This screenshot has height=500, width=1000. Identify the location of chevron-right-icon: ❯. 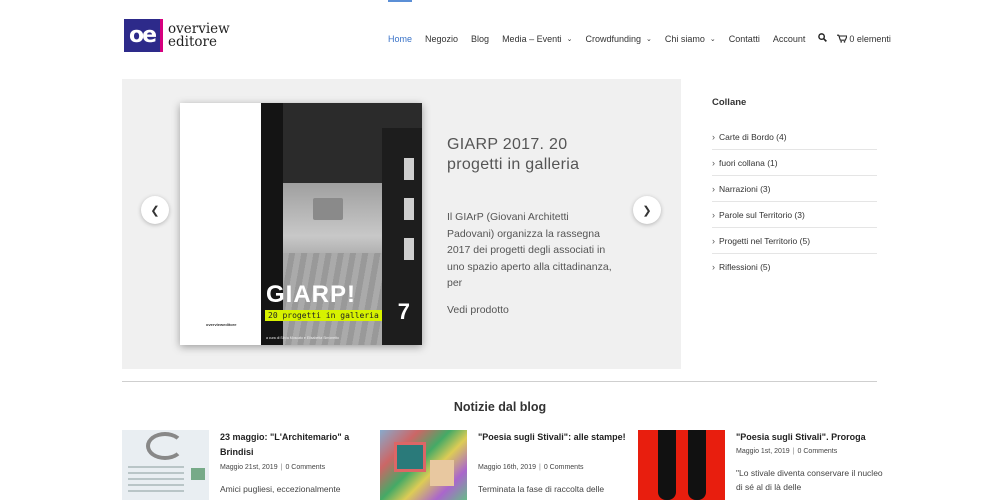
(647, 210).